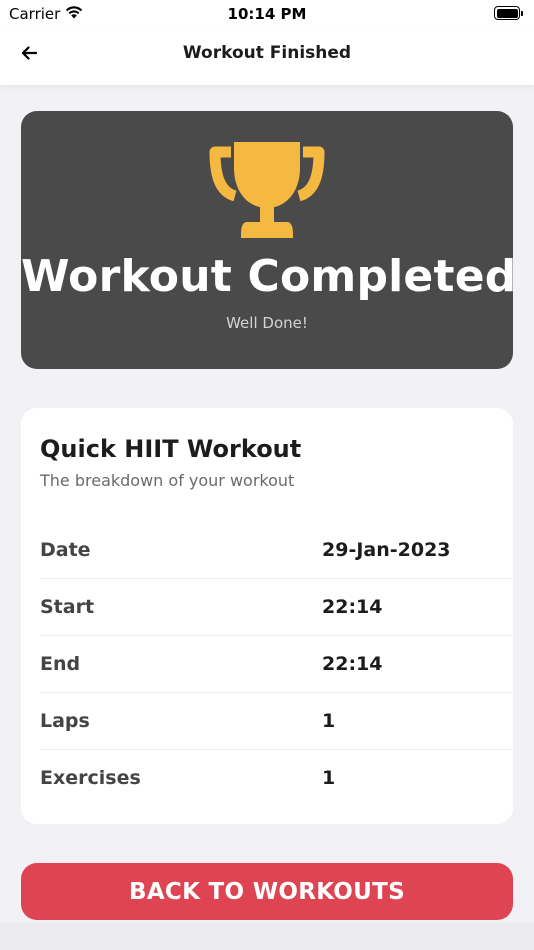 This screenshot has height=950, width=534. What do you see at coordinates (171, 449) in the screenshot?
I see `workout-name: Quick HIIT Workout` at bounding box center [171, 449].